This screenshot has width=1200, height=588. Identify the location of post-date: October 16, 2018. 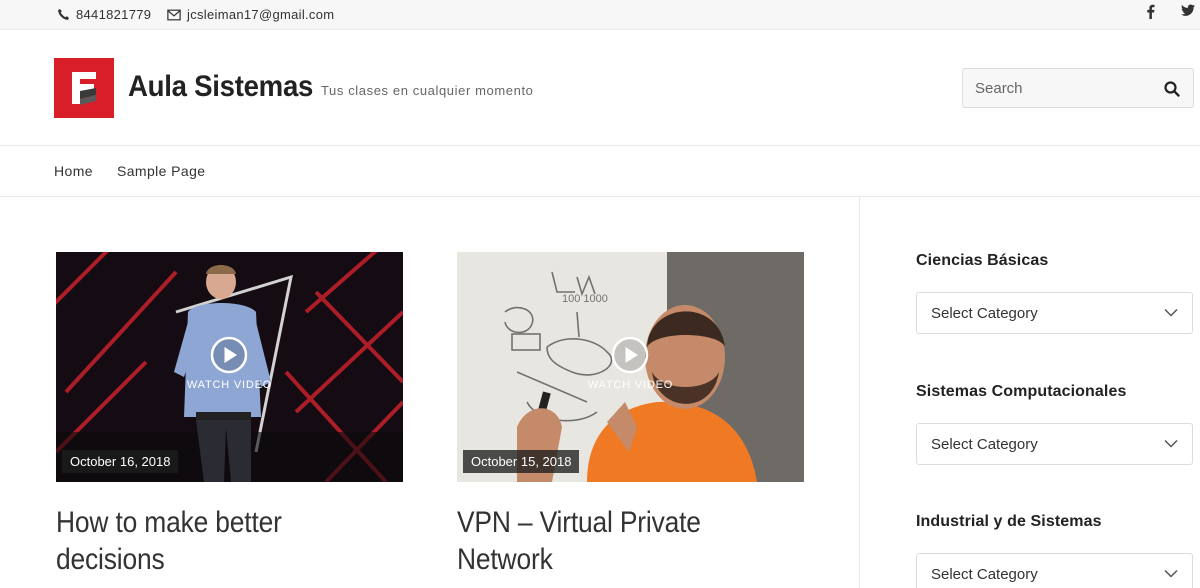
(120, 461).